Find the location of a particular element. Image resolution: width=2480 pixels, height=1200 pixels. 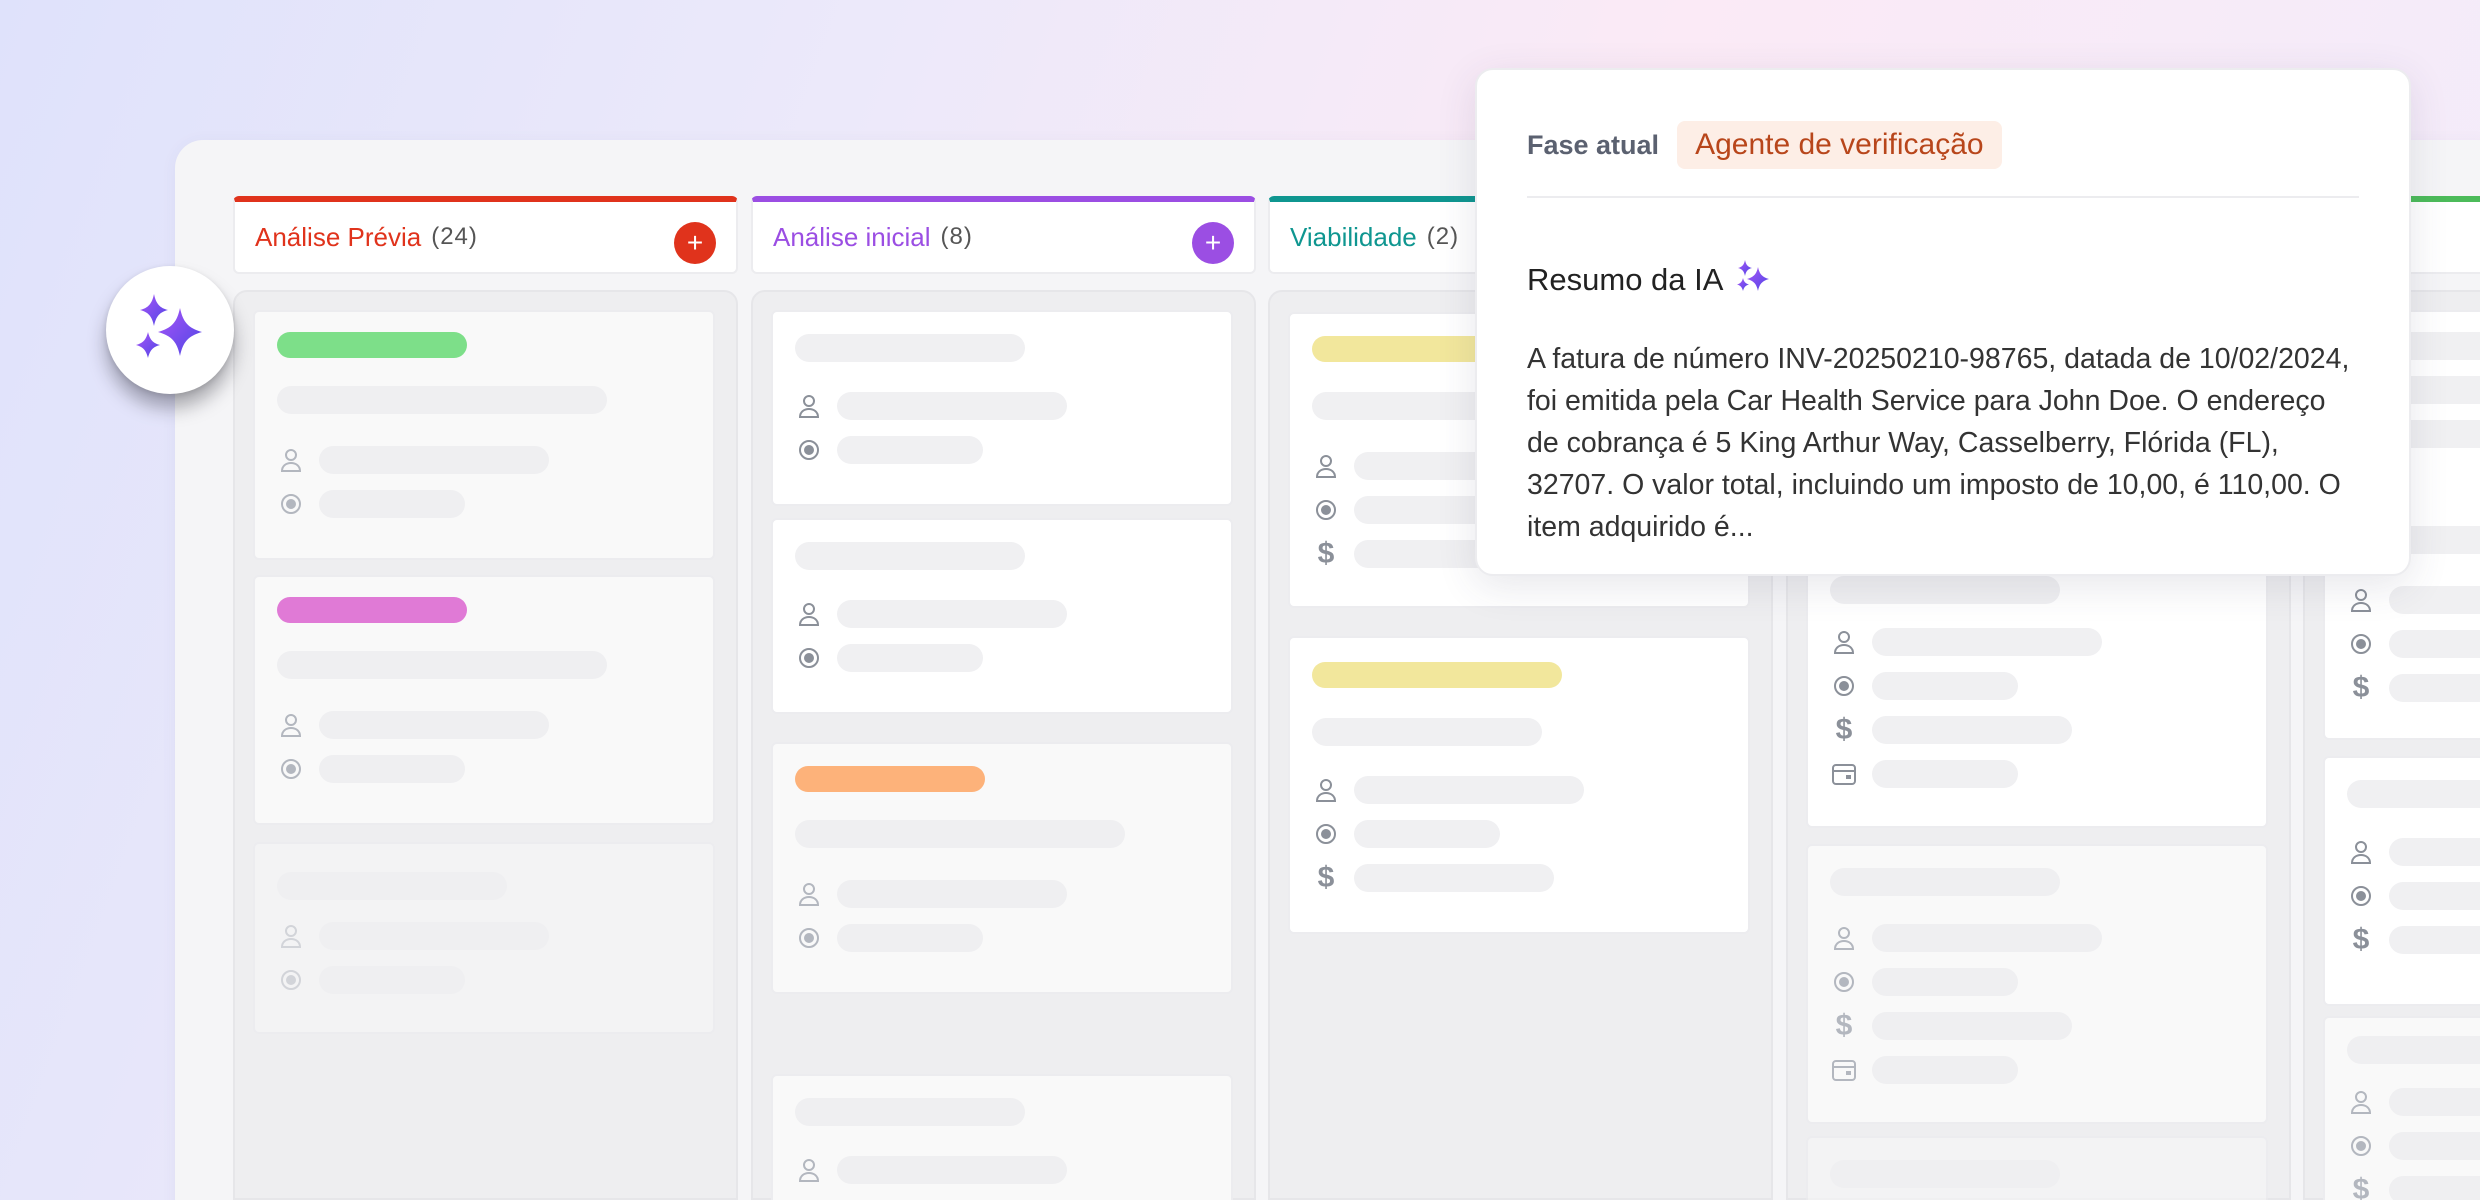

column-title: Análise inicial is located at coordinates (852, 236).